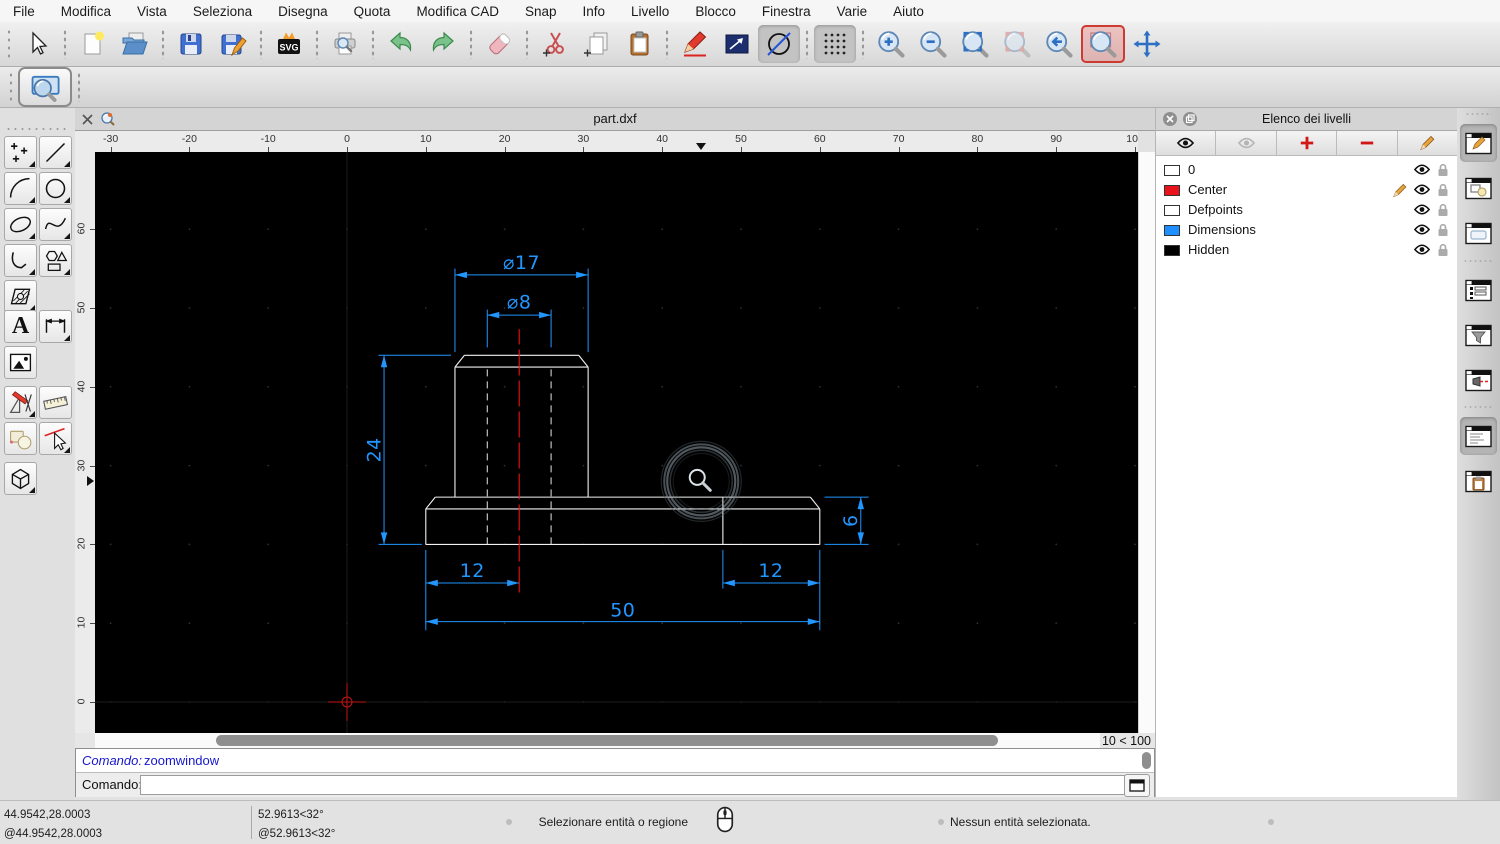 The image size is (1500, 844). What do you see at coordinates (1478, 436) in the screenshot?
I see `command-history-toggle` at bounding box center [1478, 436].